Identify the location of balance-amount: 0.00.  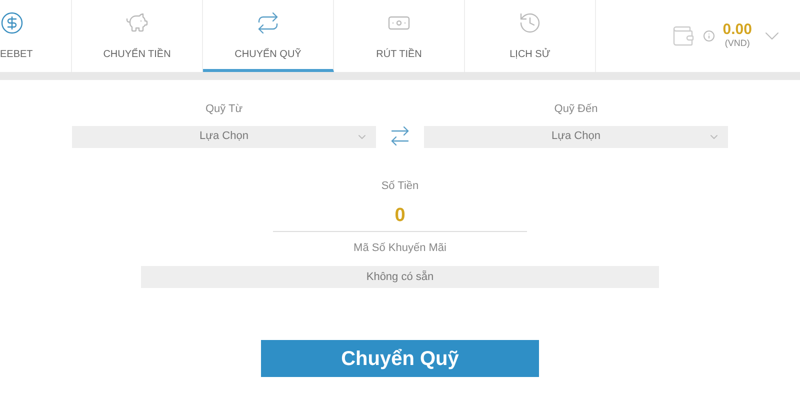
(737, 29).